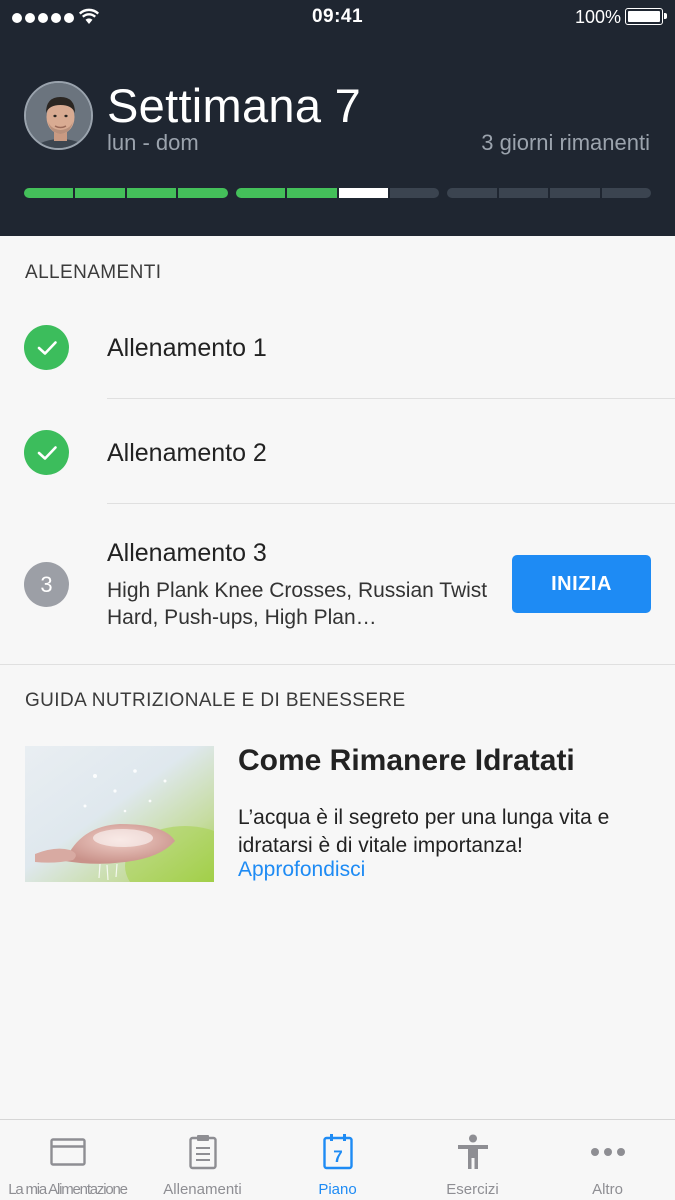 Image resolution: width=675 pixels, height=1200 pixels. I want to click on workout-row: Allenamento 1, so click(337, 347).